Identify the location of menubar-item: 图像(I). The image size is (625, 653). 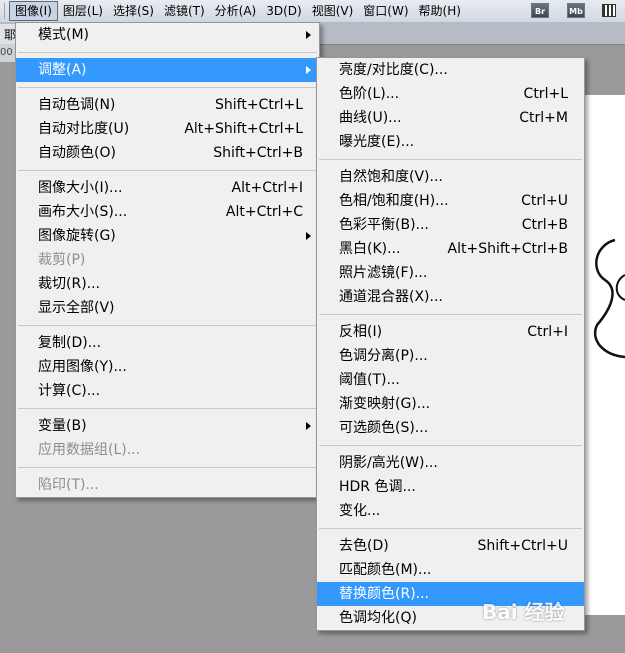
(33, 11).